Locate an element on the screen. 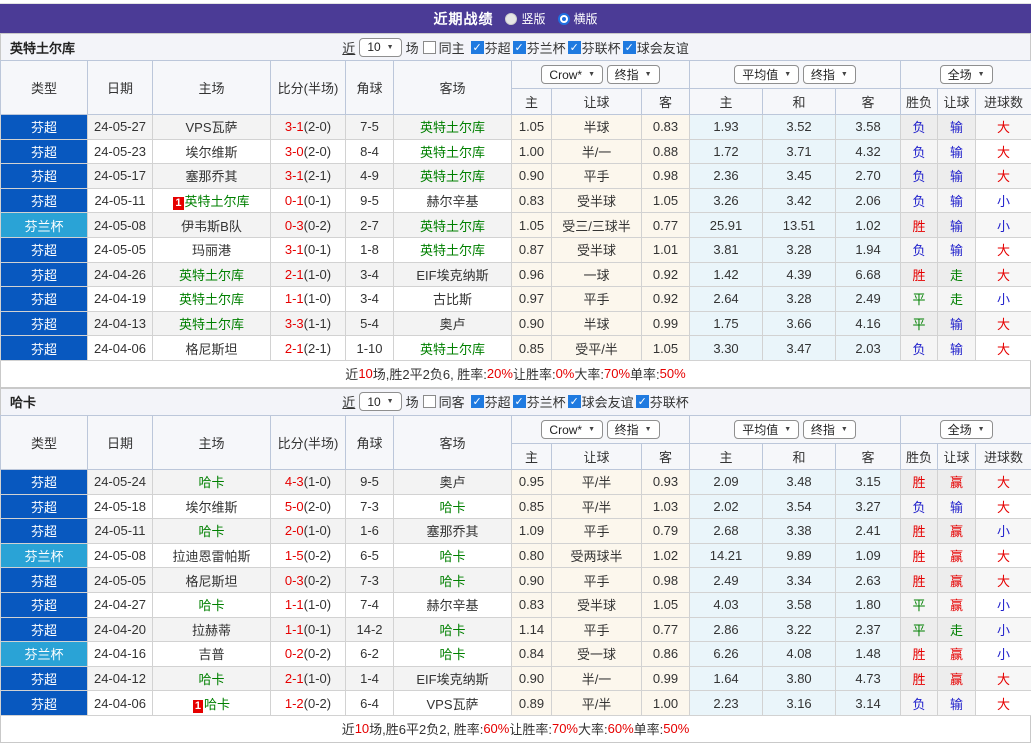 The width and height of the screenshot is (1031, 748). team-name-link: 玛丽港 is located at coordinates (211, 250).